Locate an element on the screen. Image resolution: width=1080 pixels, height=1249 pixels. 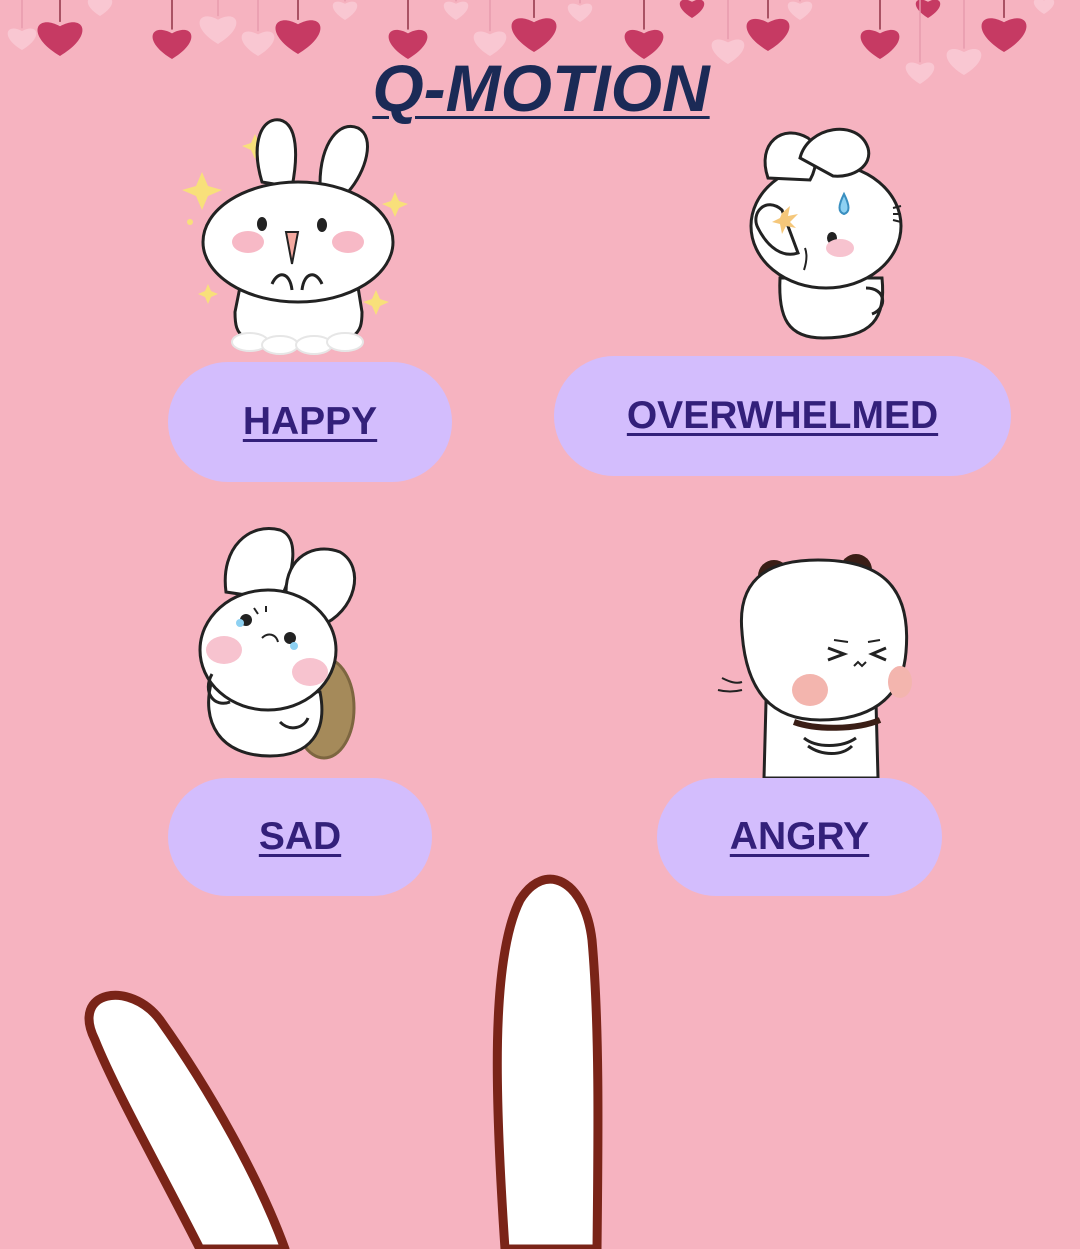
angry-button-label: ANGRY is located at coordinates (799, 836).